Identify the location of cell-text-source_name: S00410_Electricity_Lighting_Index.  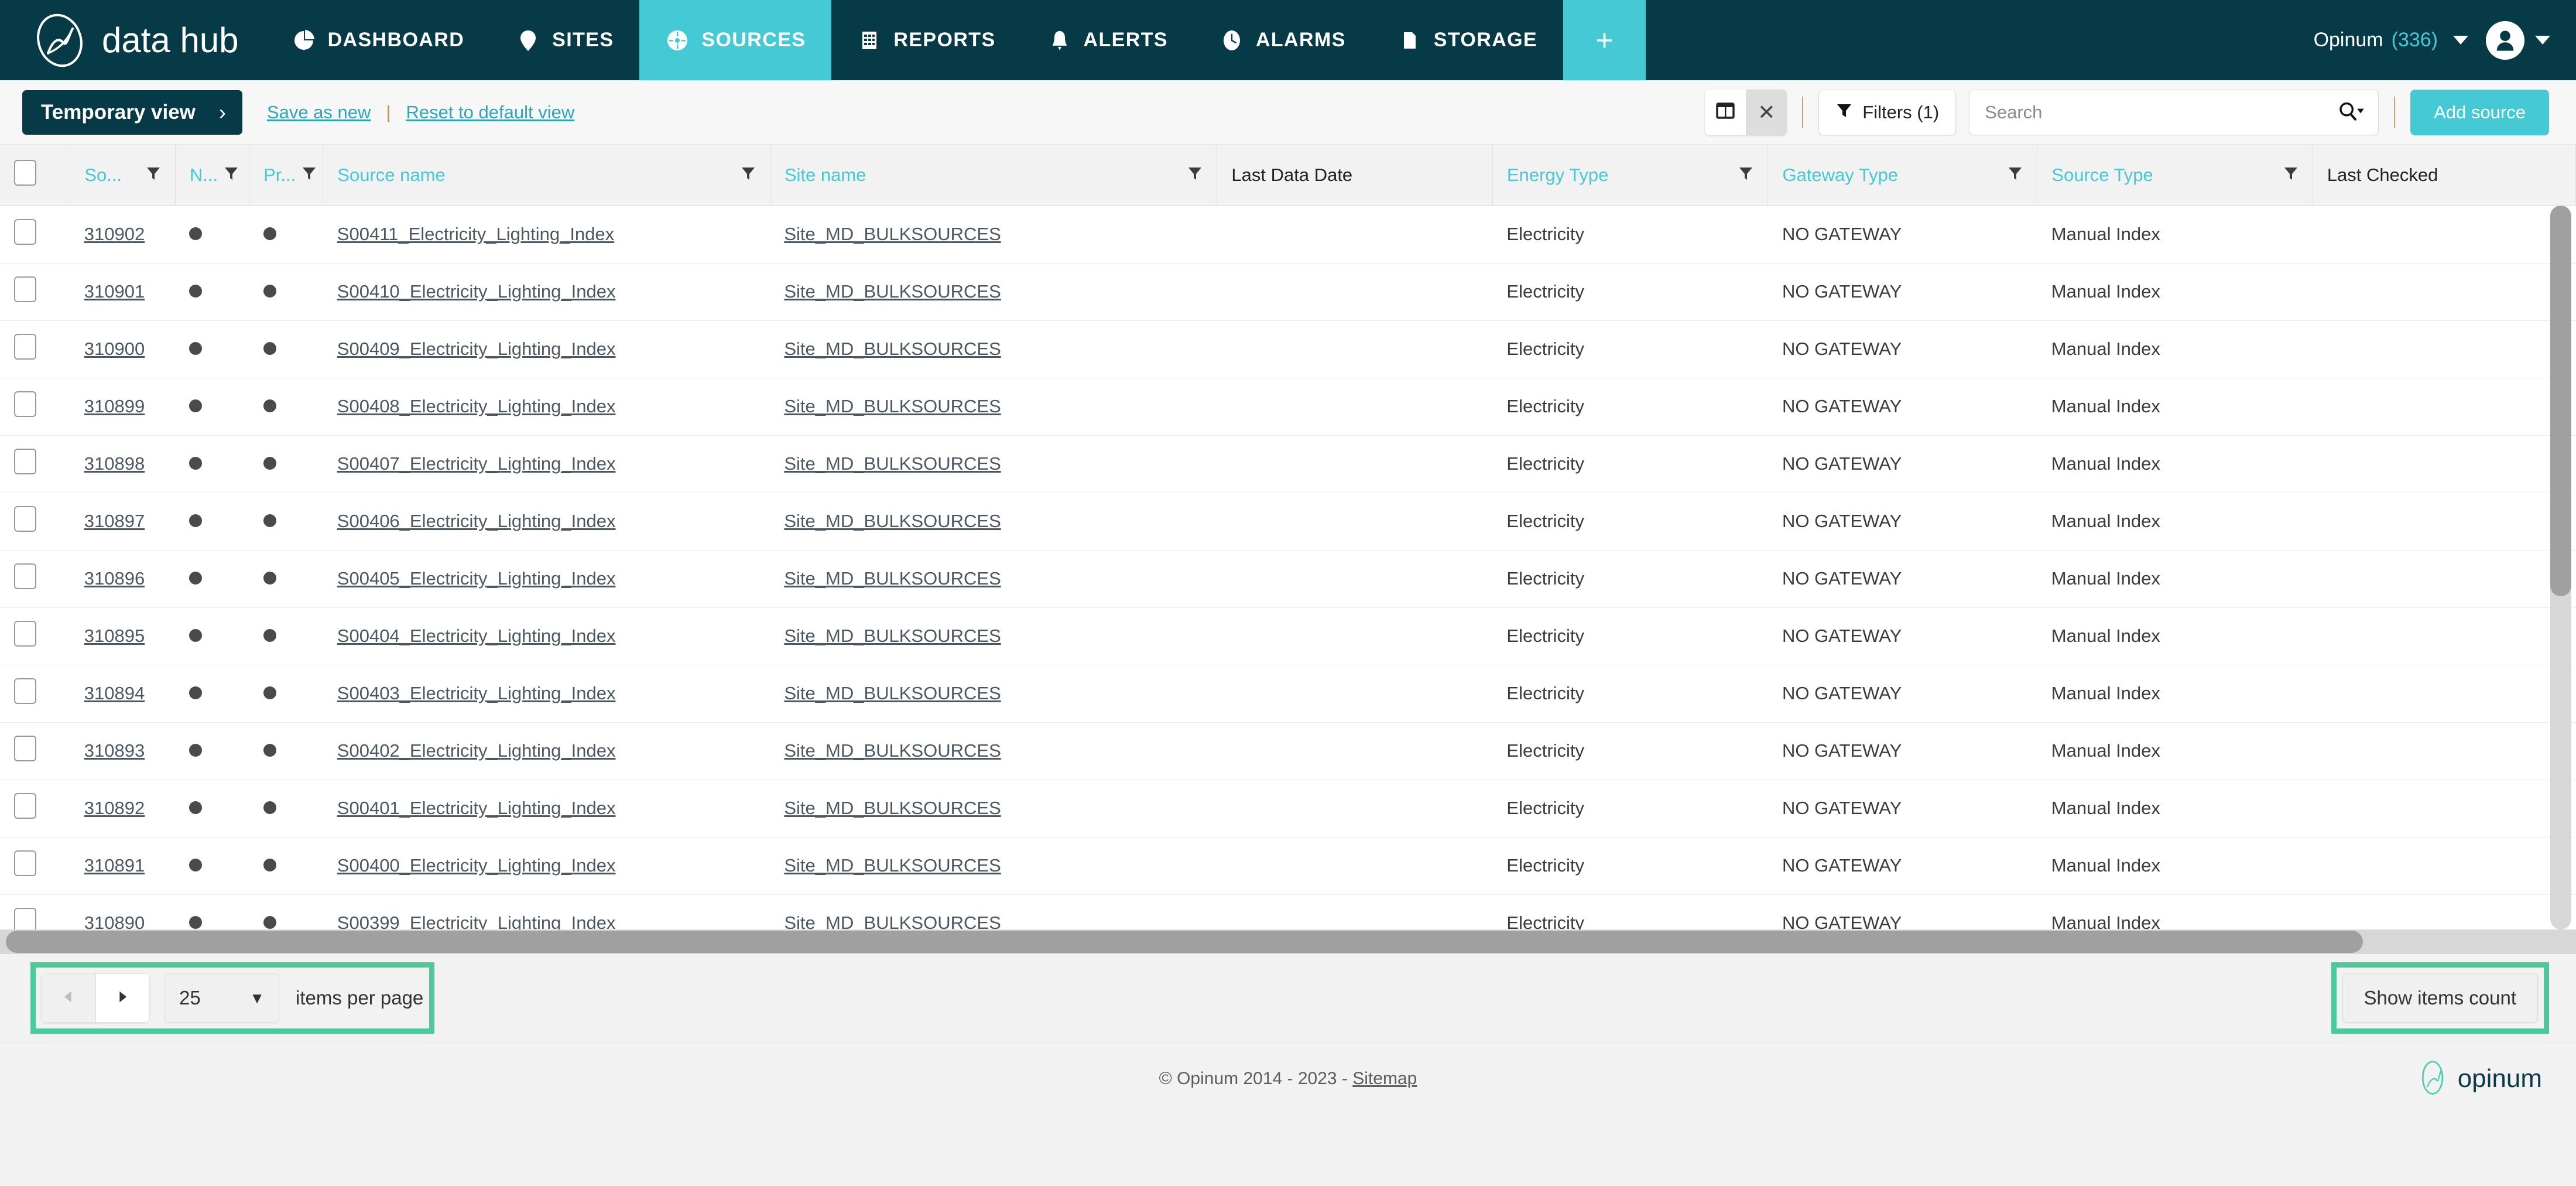
(476, 291).